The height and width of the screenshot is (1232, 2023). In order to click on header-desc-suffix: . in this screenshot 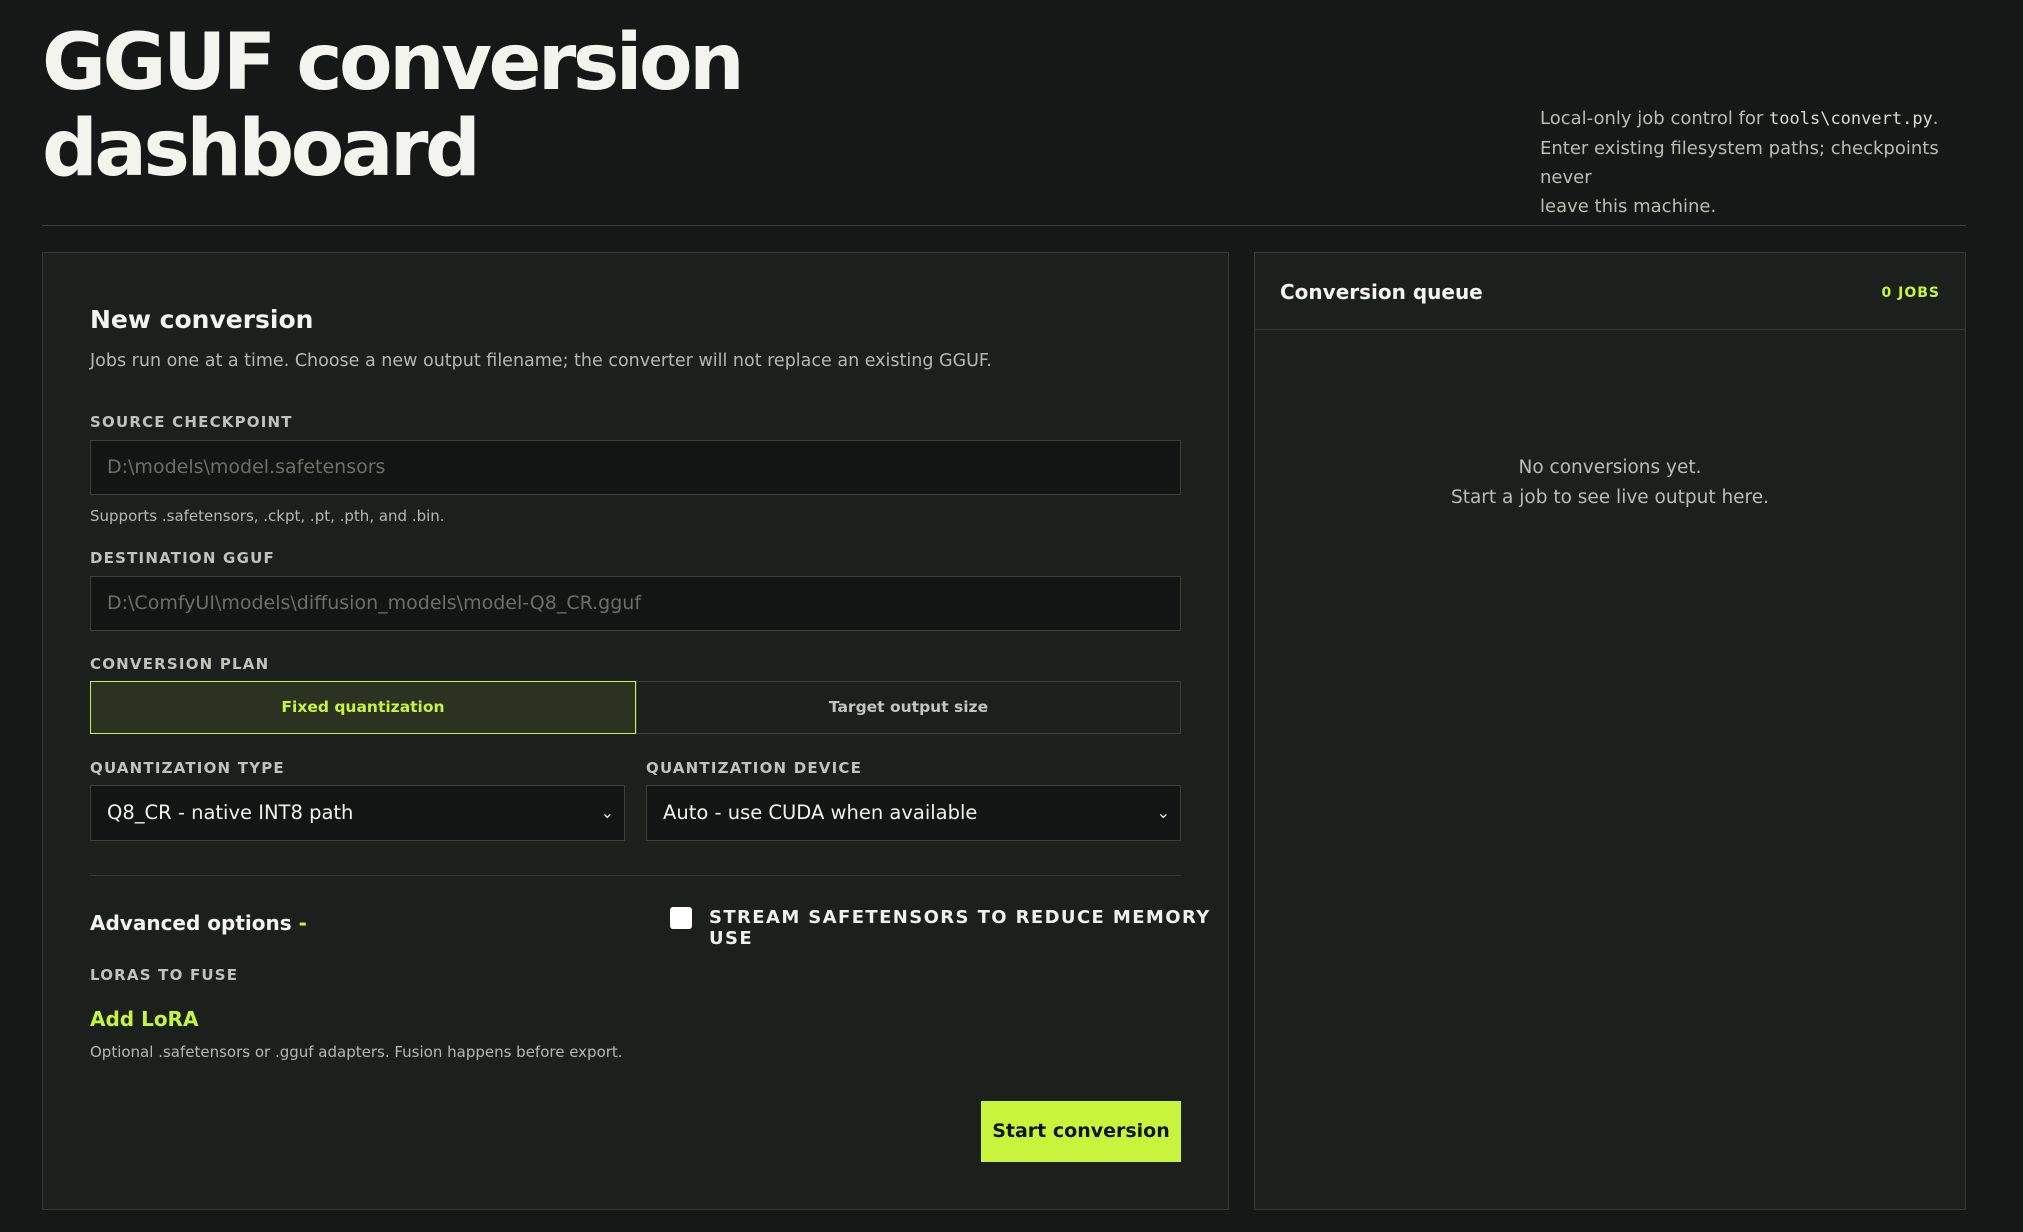, I will do `click(1935, 118)`.